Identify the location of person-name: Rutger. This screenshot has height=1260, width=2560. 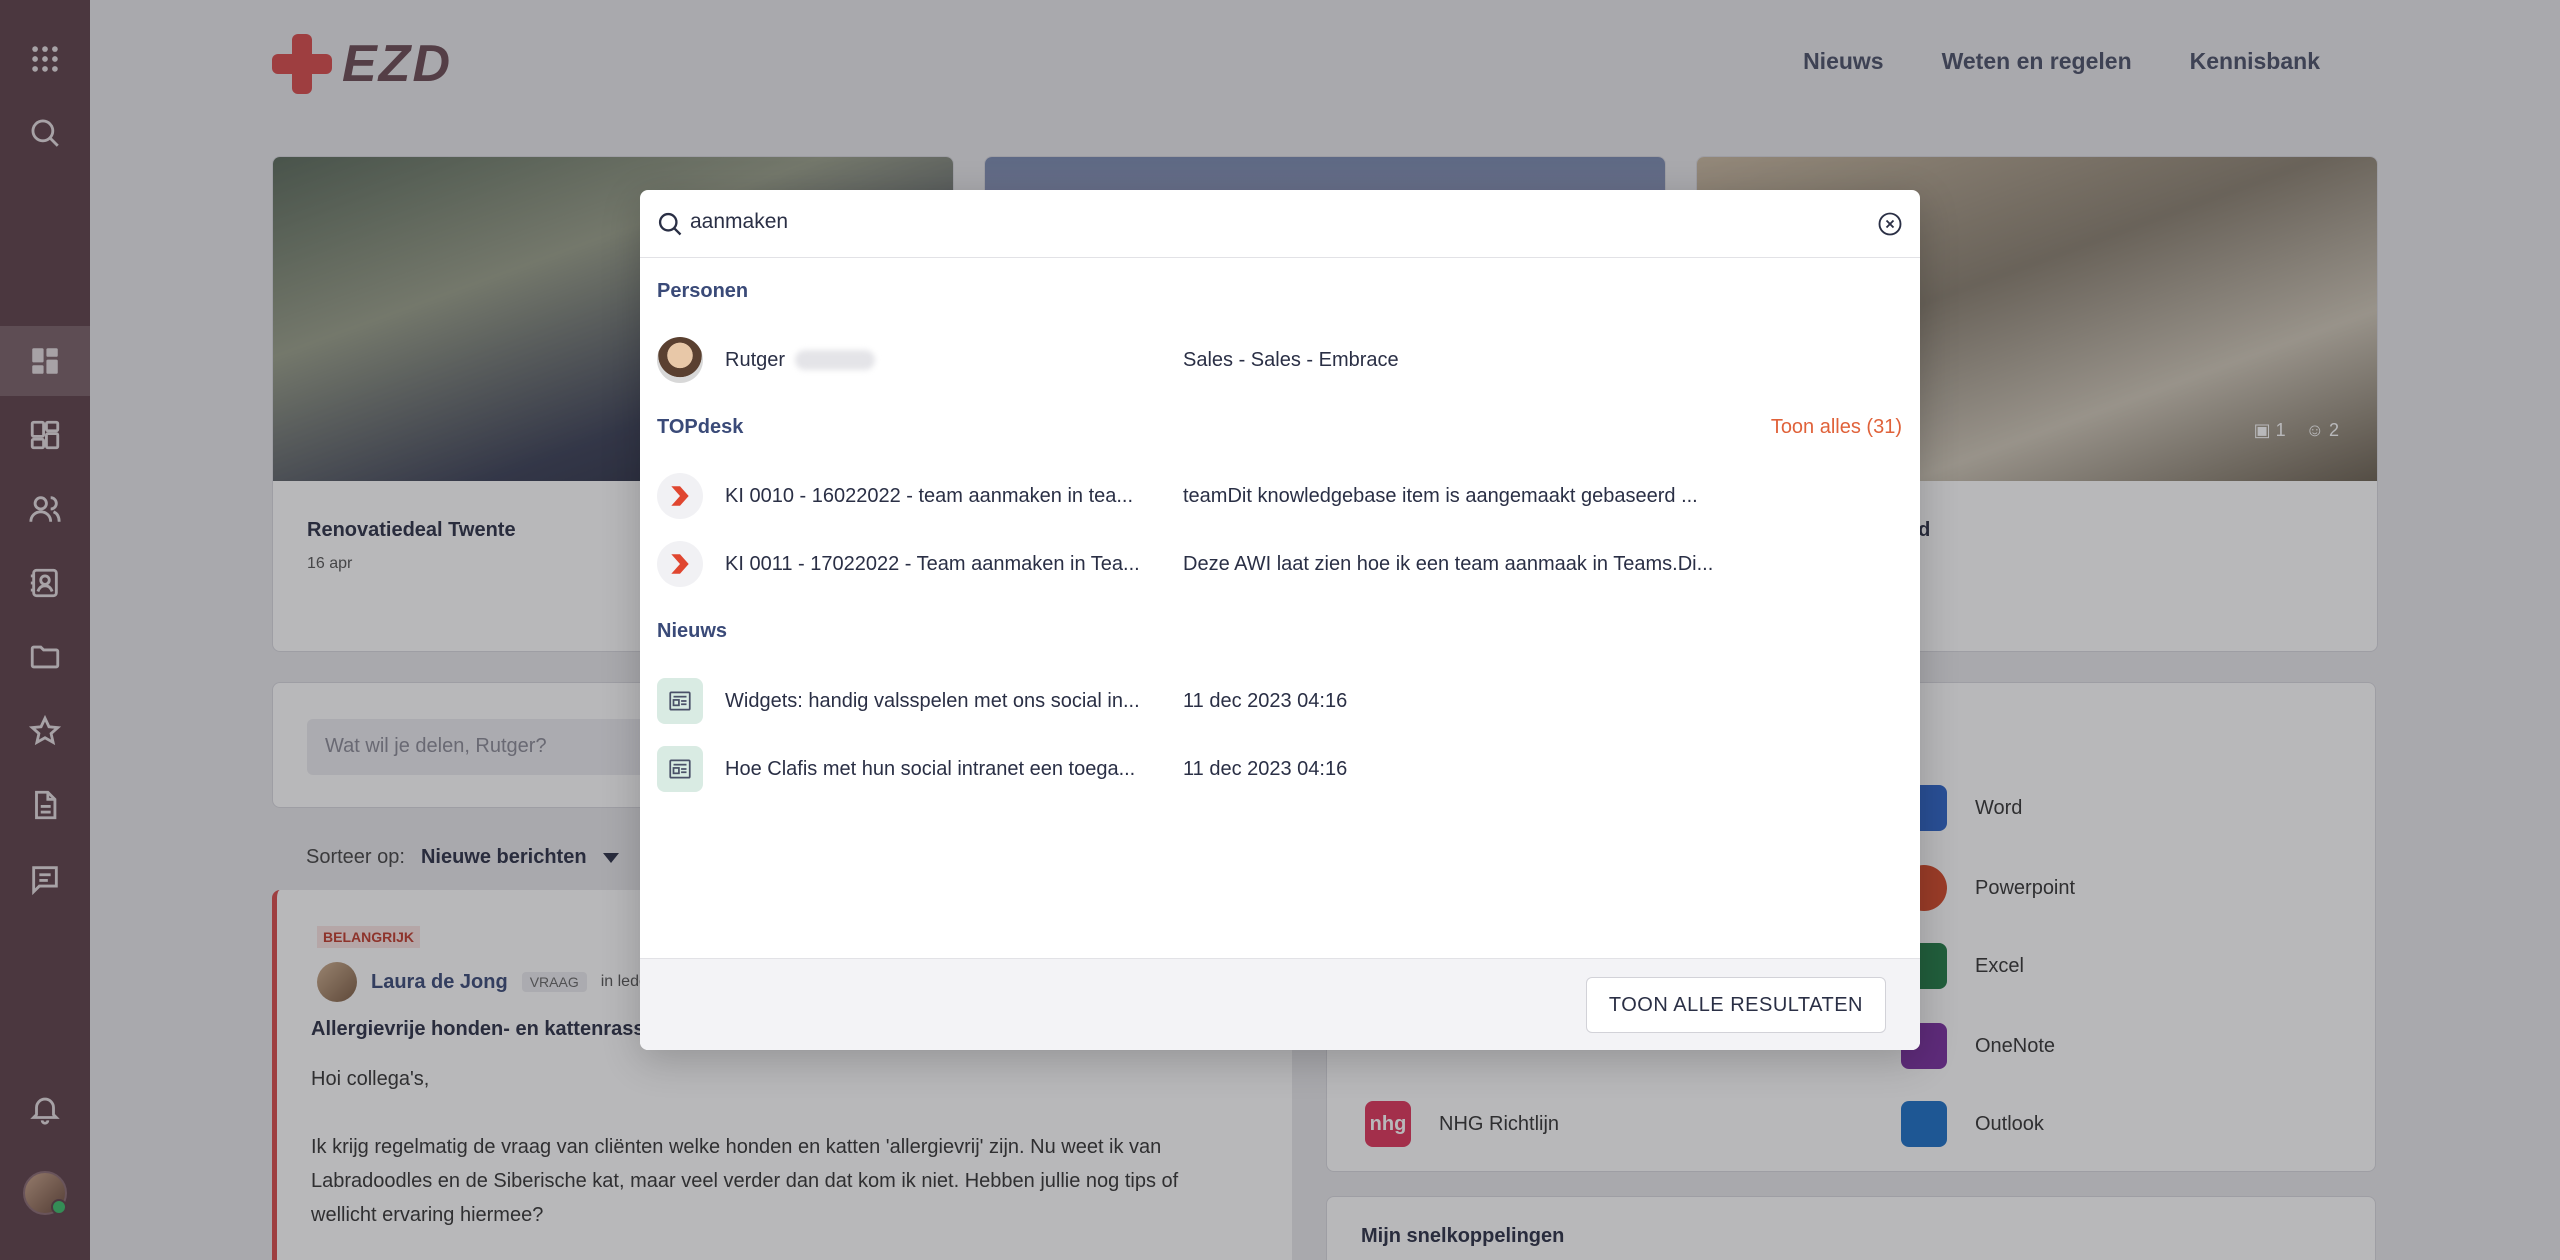
(800, 360).